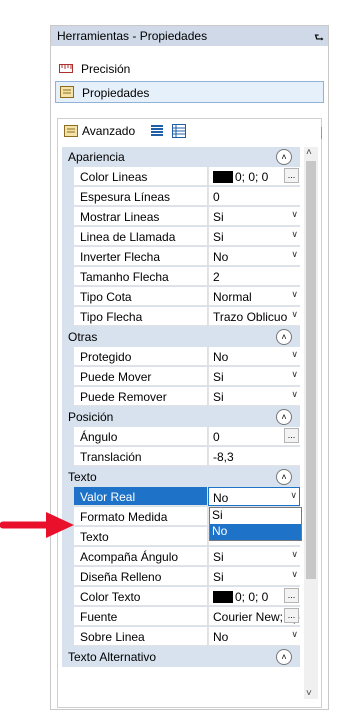  What do you see at coordinates (181, 397) in the screenshot?
I see `property-row: Puede Remover Si ∨` at bounding box center [181, 397].